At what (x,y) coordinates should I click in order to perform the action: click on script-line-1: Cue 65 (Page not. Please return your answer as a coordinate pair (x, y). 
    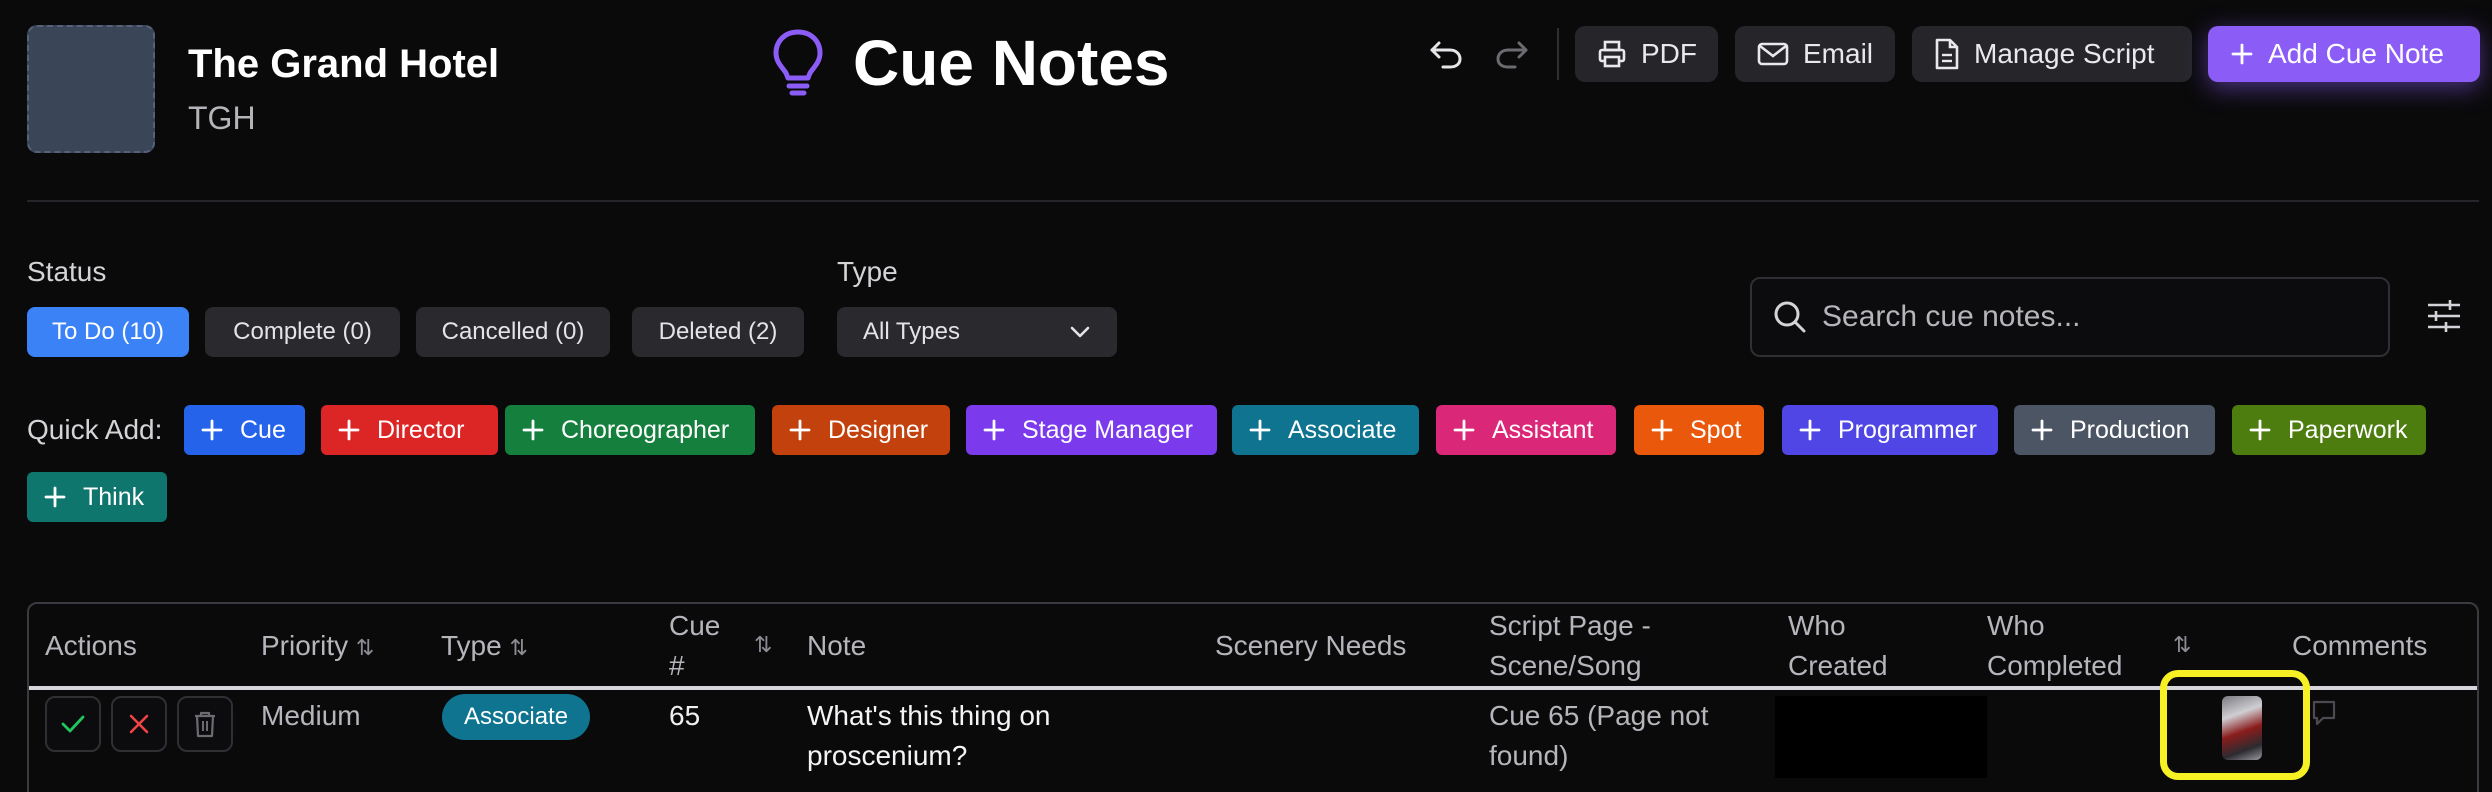
    Looking at the image, I should click on (1599, 715).